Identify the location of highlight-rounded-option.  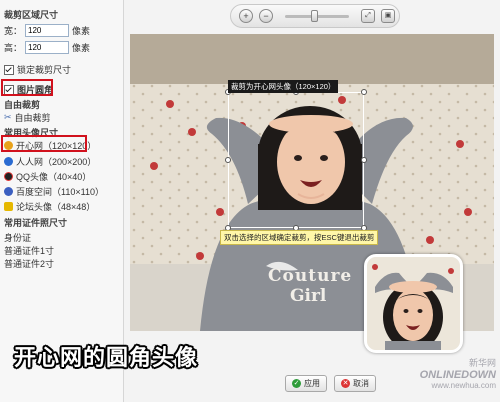
(27, 87).